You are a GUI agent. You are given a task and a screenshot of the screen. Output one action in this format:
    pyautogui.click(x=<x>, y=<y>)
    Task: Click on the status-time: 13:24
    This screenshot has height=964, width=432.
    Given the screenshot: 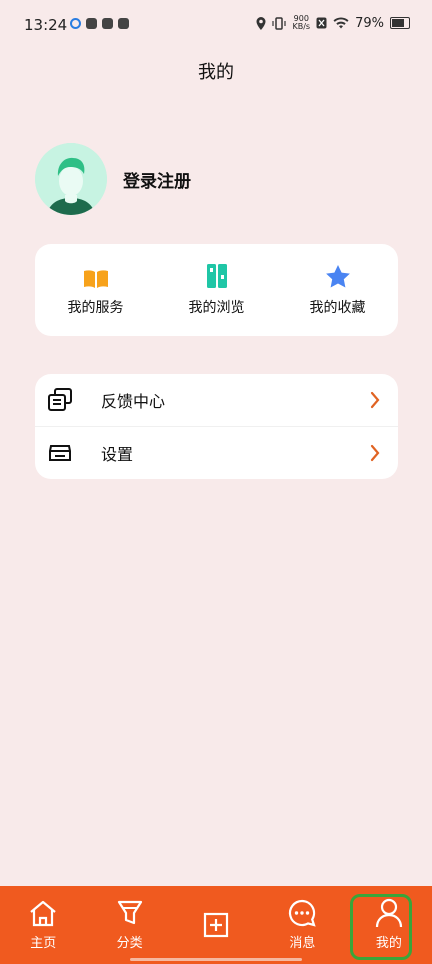 What is the action you would take?
    pyautogui.click(x=46, y=25)
    